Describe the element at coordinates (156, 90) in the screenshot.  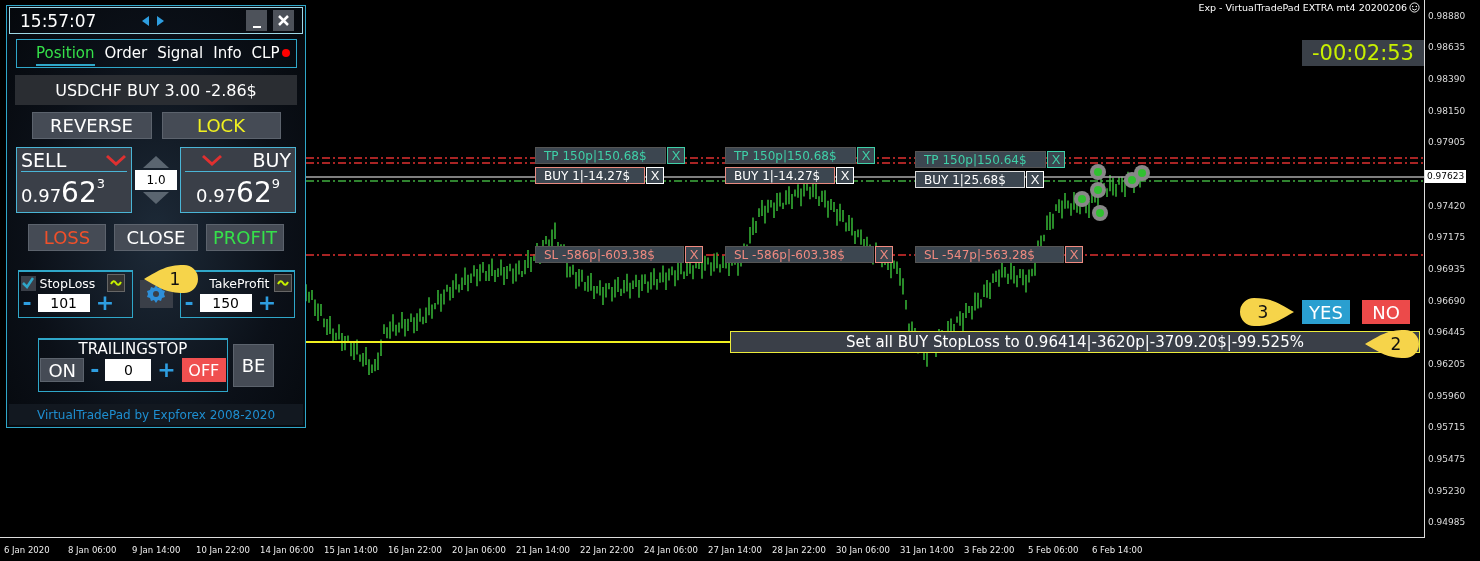
I see `position-summary: USDCHF BUY 3.00 -2.86$` at that location.